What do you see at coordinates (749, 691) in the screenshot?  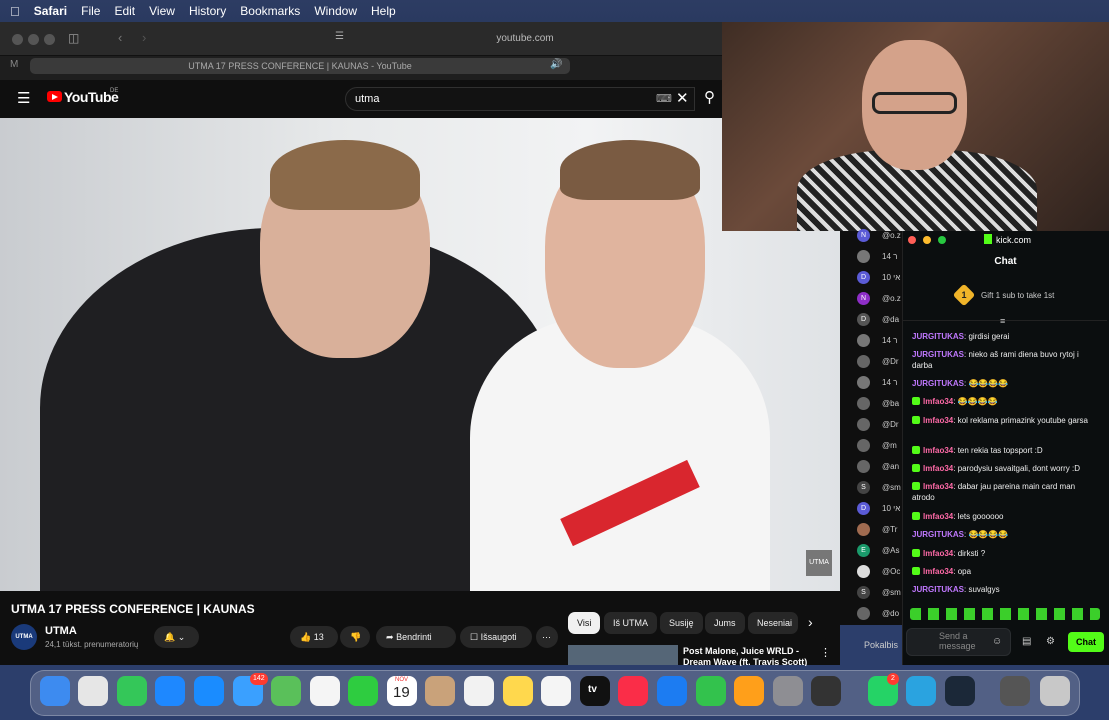 I see `pages-icon` at bounding box center [749, 691].